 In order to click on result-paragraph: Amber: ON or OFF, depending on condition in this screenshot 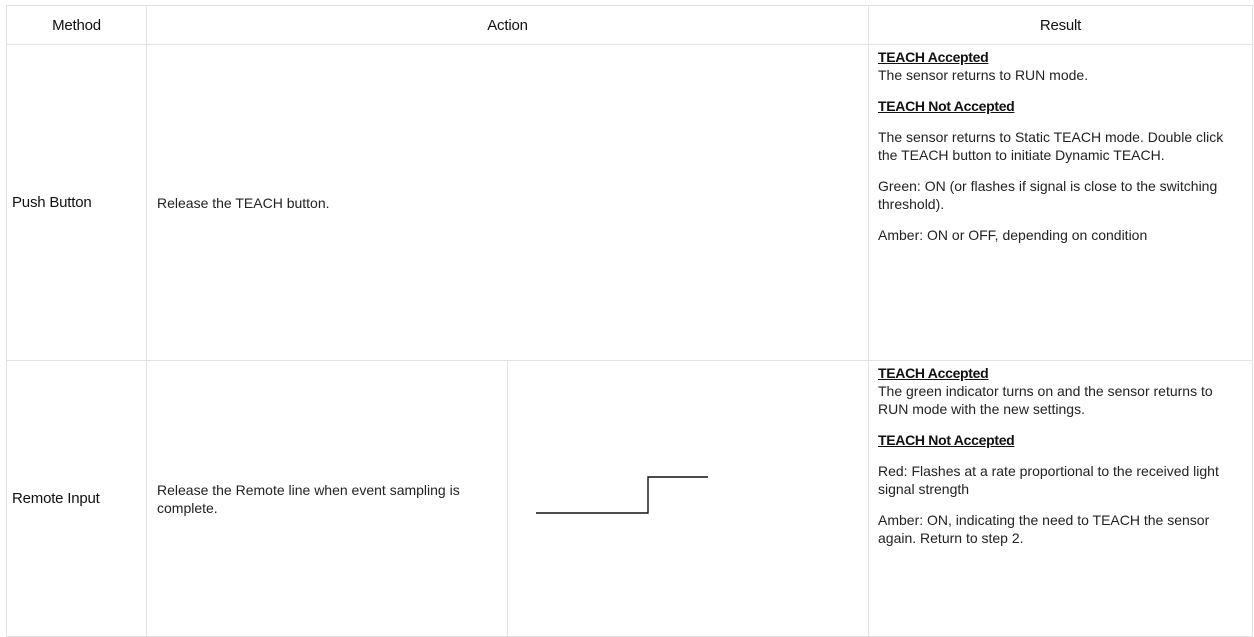, I will do `click(1013, 235)`.